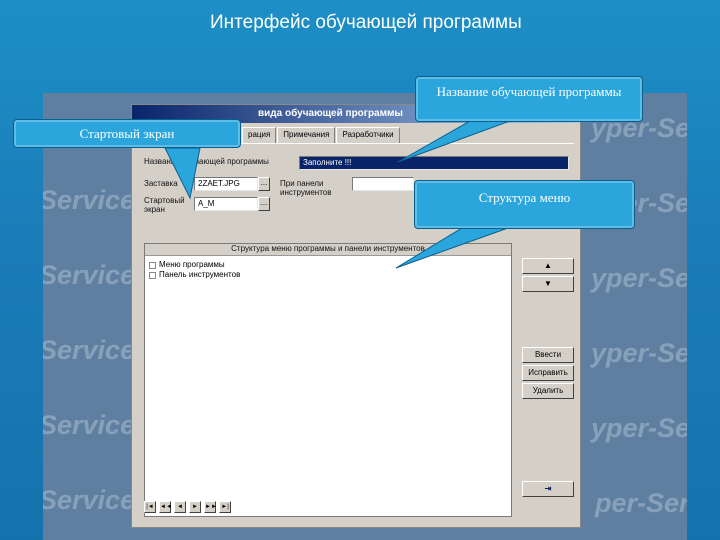 This screenshot has width=720, height=540. What do you see at coordinates (454, 141) in the screenshot?
I see `callout-tail-name` at bounding box center [454, 141].